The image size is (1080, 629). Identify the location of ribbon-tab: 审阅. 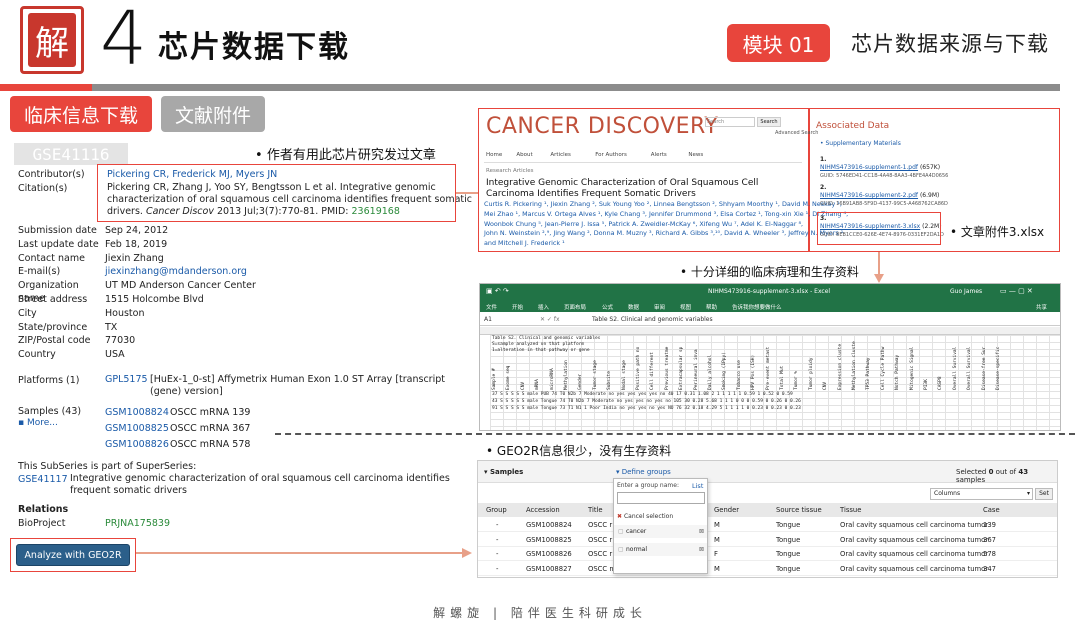
(659, 307).